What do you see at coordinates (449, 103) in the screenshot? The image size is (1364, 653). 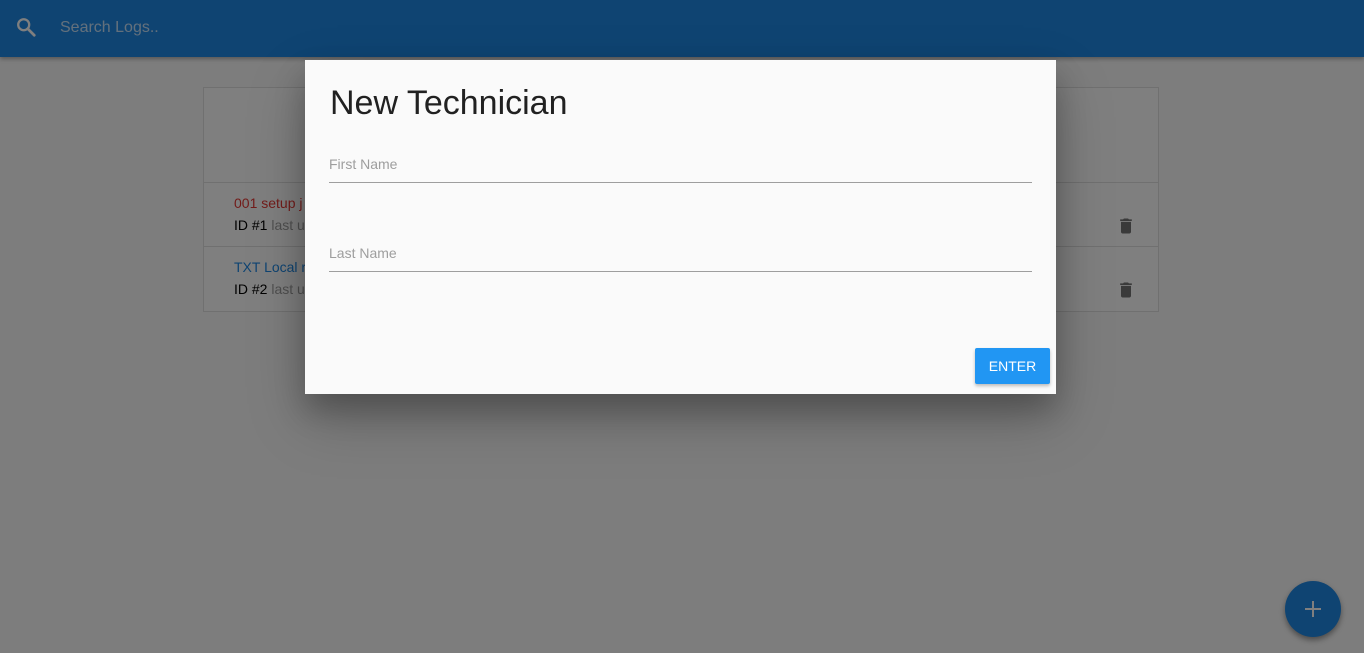 I see `modal-title: New Technician` at bounding box center [449, 103].